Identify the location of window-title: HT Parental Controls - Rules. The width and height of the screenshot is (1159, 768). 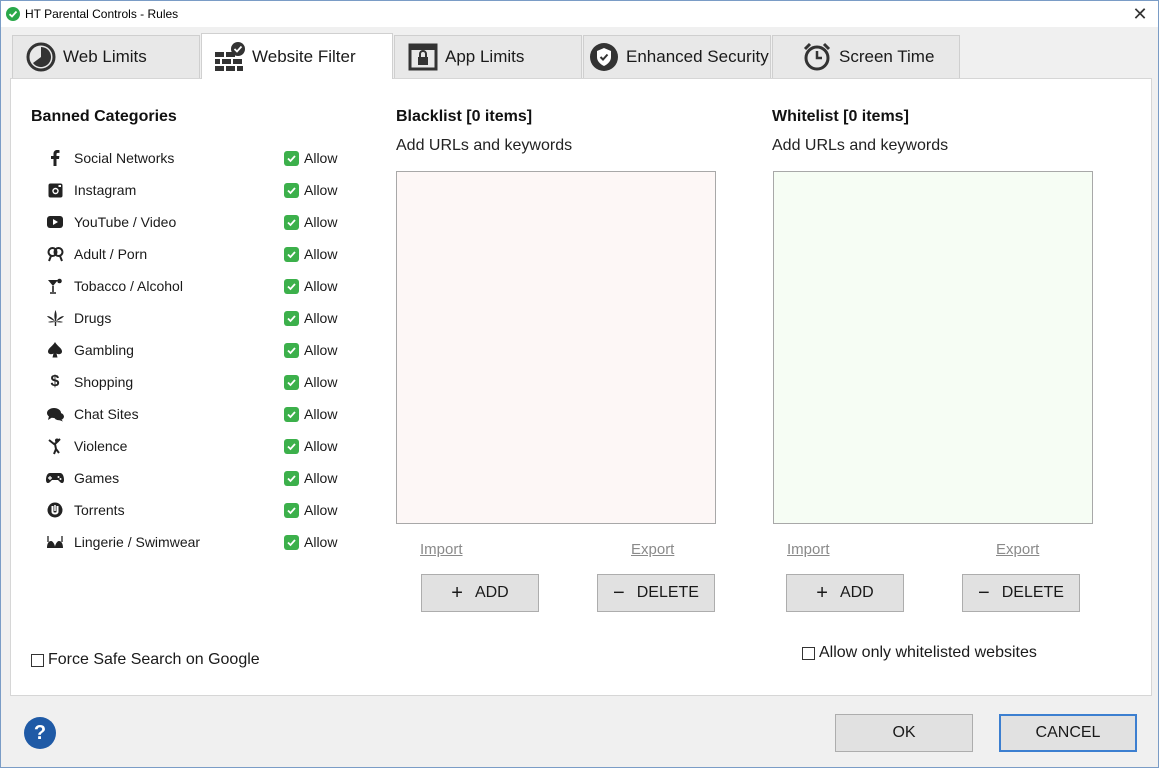
(102, 14).